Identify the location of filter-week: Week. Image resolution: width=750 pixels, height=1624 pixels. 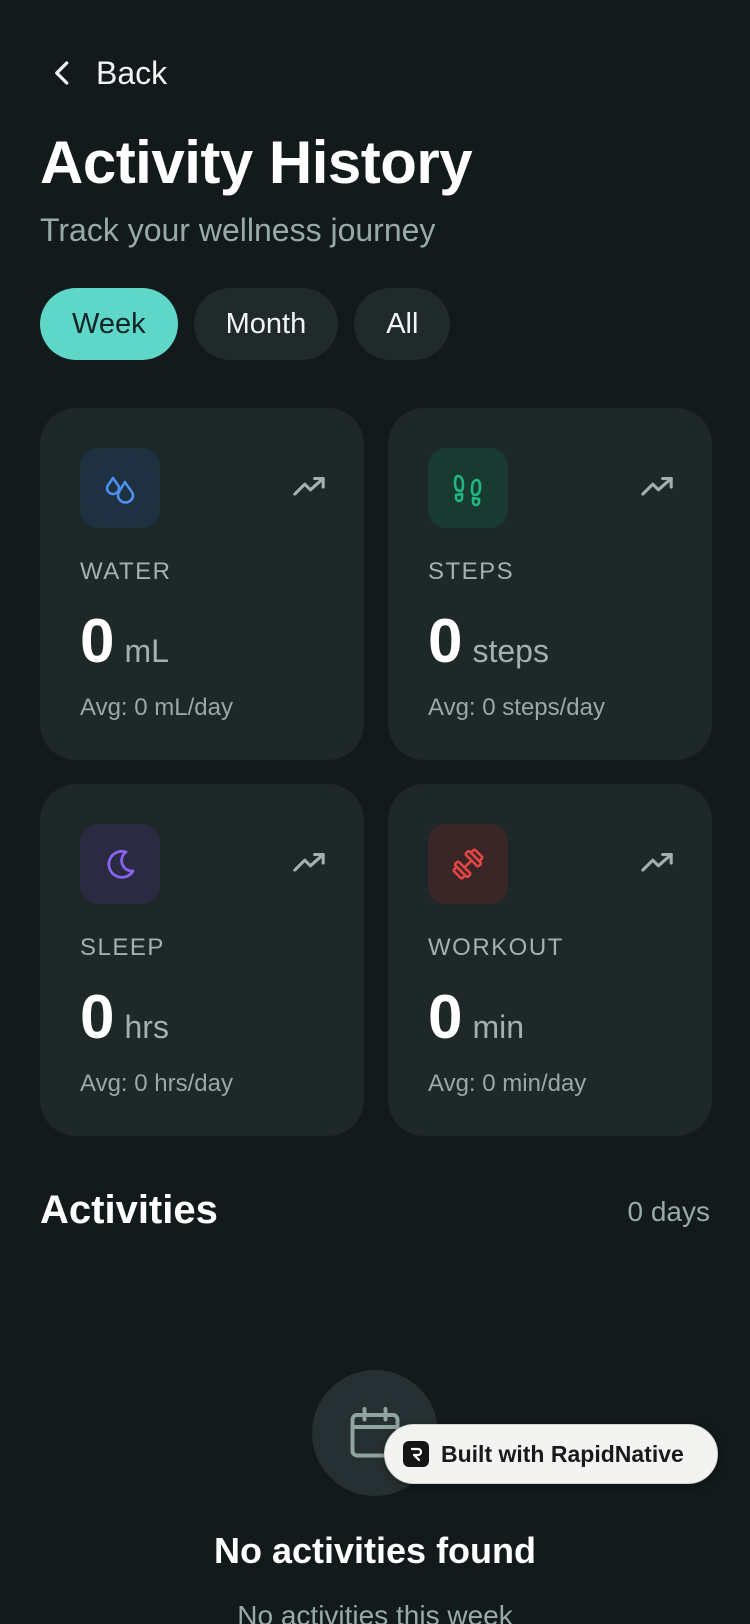
(109, 324).